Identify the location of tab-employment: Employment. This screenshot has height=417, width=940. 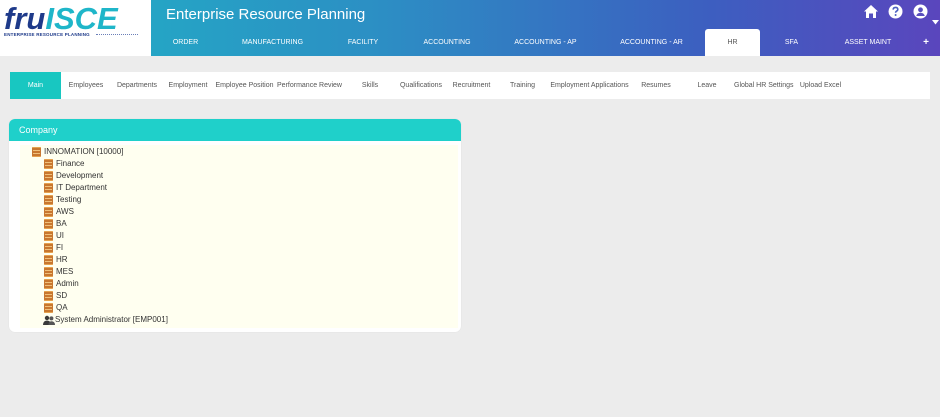
(188, 85).